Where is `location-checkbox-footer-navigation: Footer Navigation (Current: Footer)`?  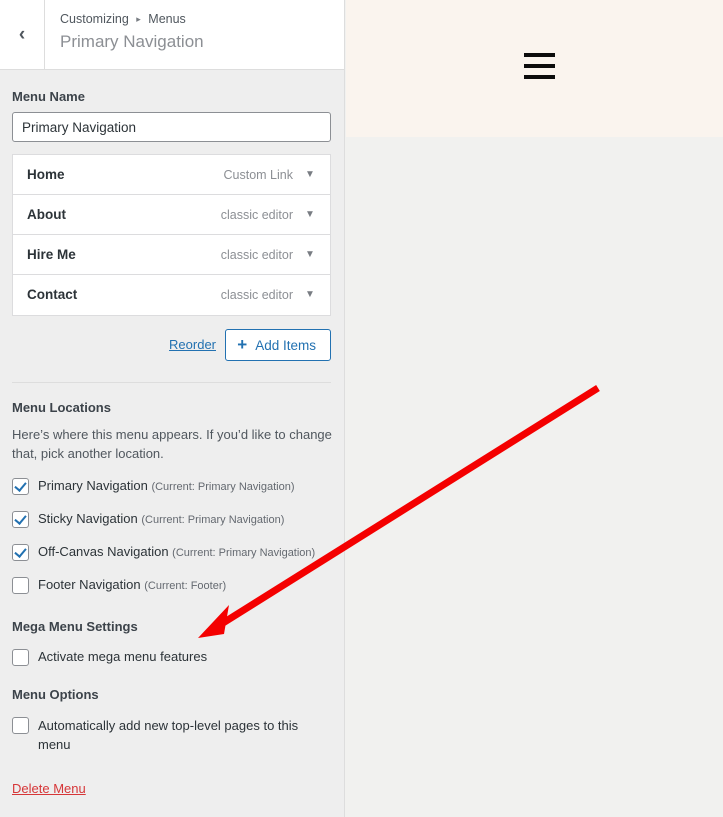
location-checkbox-footer-navigation: Footer Navigation (Current: Footer) is located at coordinates (172, 585).